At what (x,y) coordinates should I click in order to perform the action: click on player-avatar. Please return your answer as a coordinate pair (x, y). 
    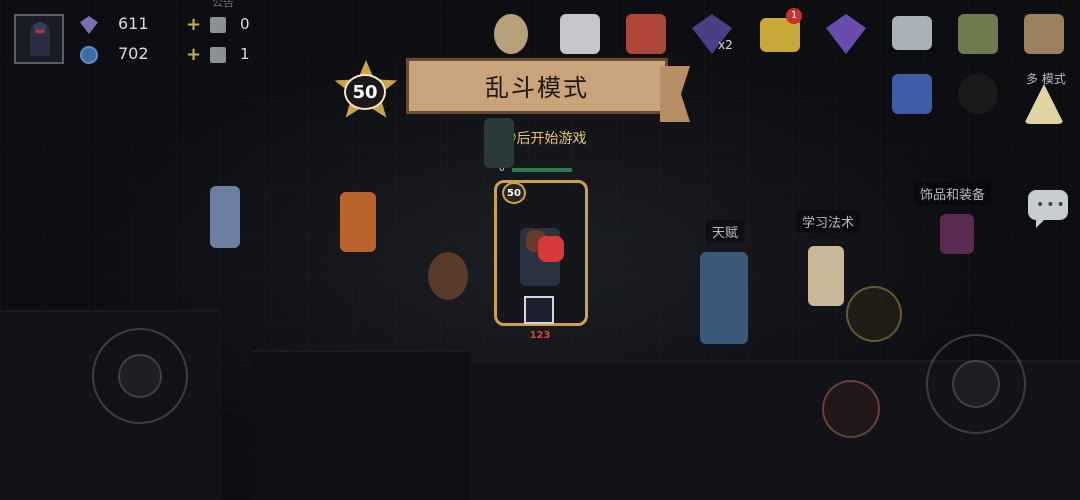
    Looking at the image, I should click on (39, 39).